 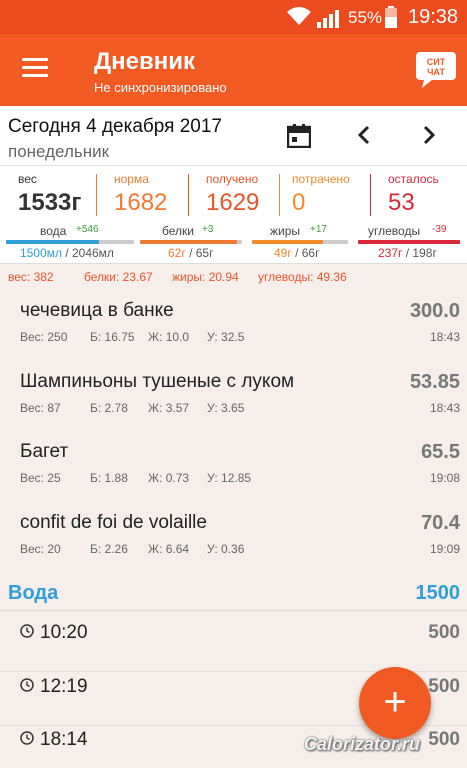 What do you see at coordinates (97, 310) in the screenshot?
I see `food-name: чечевица в банке` at bounding box center [97, 310].